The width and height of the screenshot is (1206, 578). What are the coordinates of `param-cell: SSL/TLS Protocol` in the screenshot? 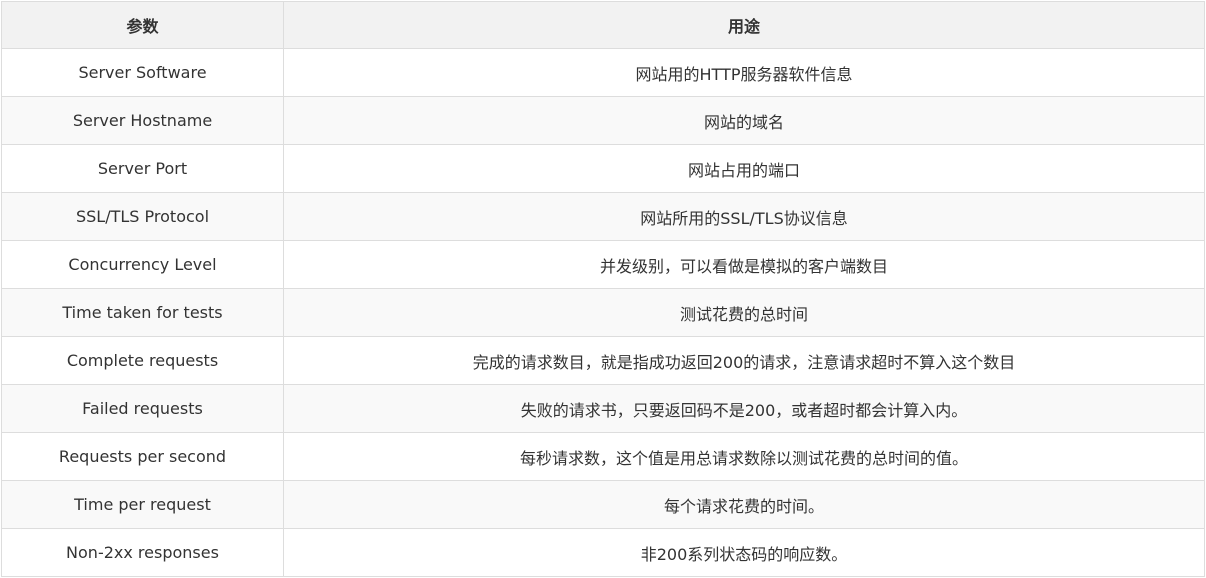 It's located at (142, 216).